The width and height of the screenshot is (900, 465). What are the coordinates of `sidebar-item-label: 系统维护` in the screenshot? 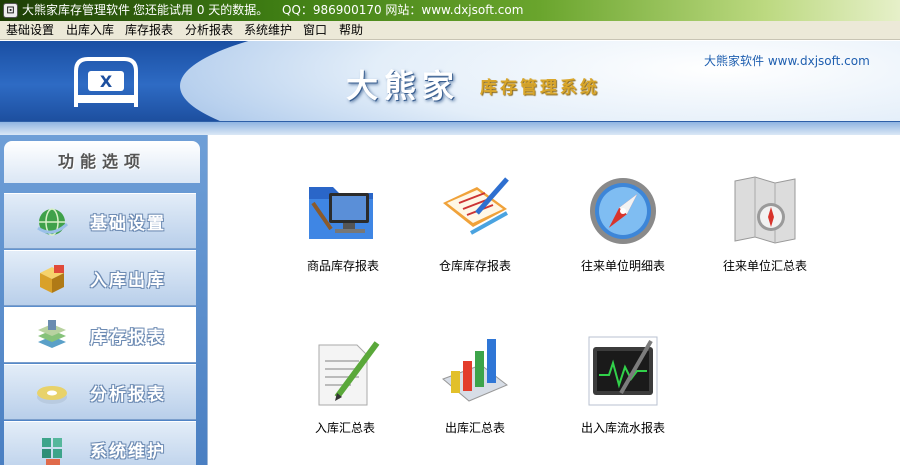 It's located at (128, 452).